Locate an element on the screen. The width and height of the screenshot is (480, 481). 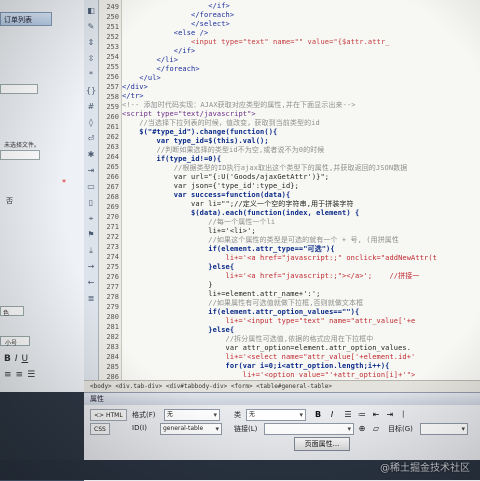
properties-panel-title: 属性 is located at coordinates (282, 399).